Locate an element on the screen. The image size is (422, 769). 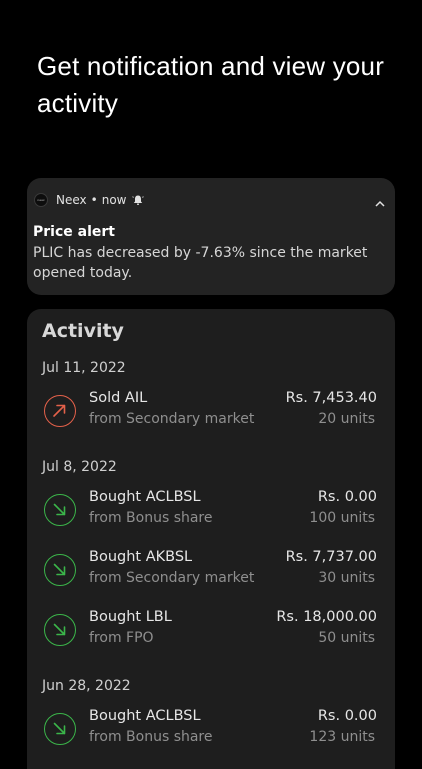
transaction-title: Bought AKBSL is located at coordinates (141, 557).